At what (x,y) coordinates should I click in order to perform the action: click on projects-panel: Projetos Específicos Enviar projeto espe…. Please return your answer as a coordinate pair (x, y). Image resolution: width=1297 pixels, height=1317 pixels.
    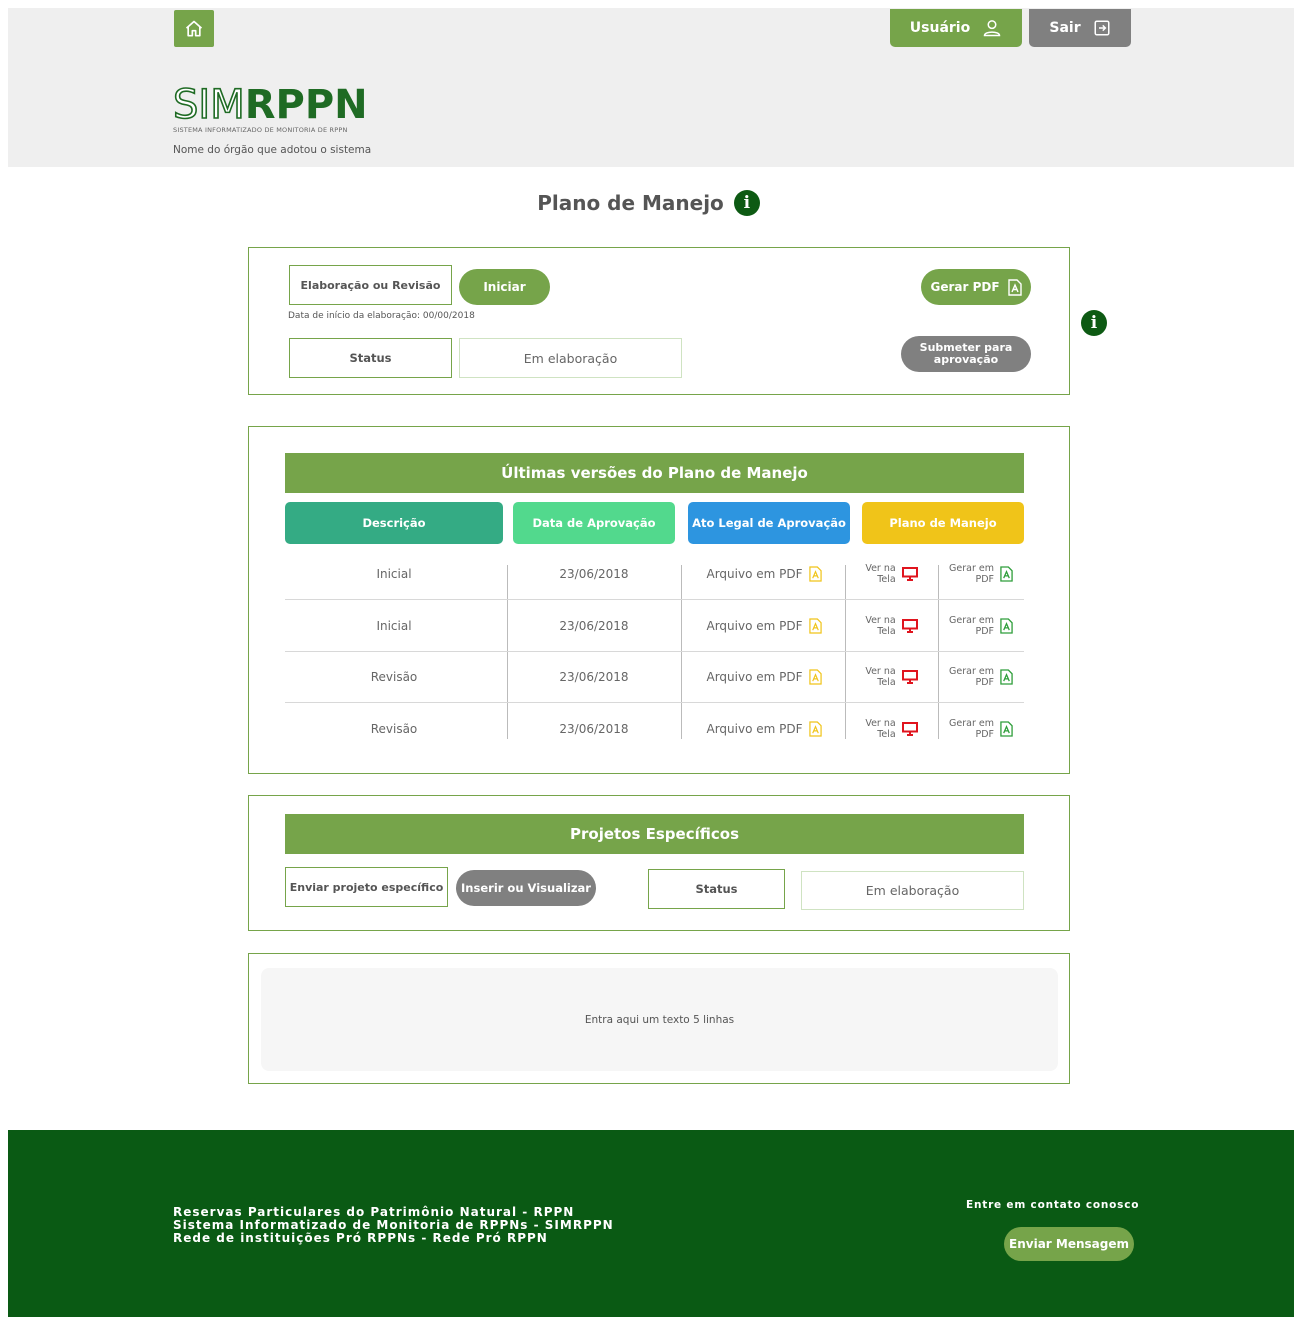
    Looking at the image, I should click on (659, 863).